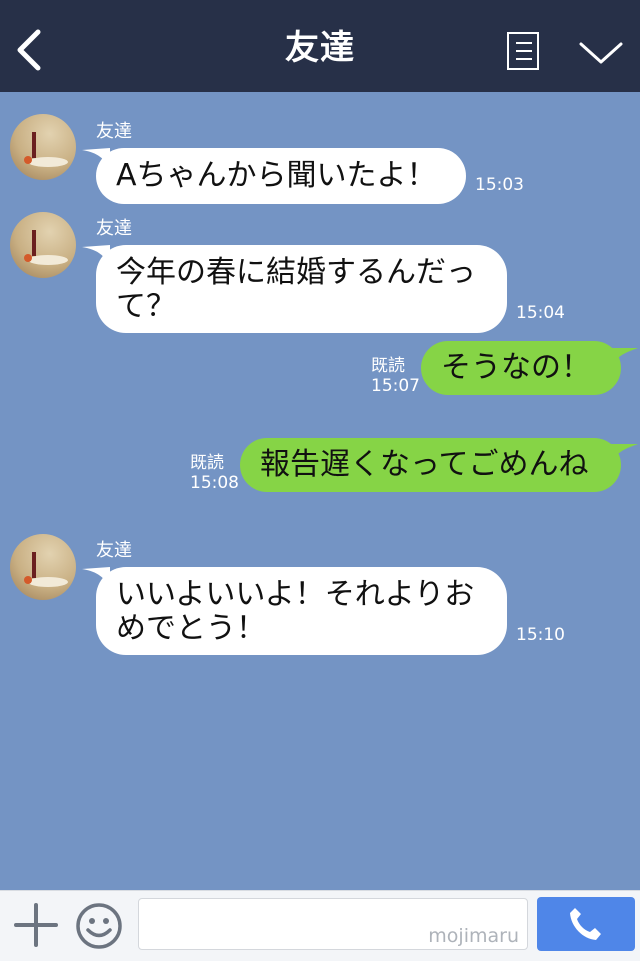 The width and height of the screenshot is (640, 961). What do you see at coordinates (99, 926) in the screenshot?
I see `smile-icon` at bounding box center [99, 926].